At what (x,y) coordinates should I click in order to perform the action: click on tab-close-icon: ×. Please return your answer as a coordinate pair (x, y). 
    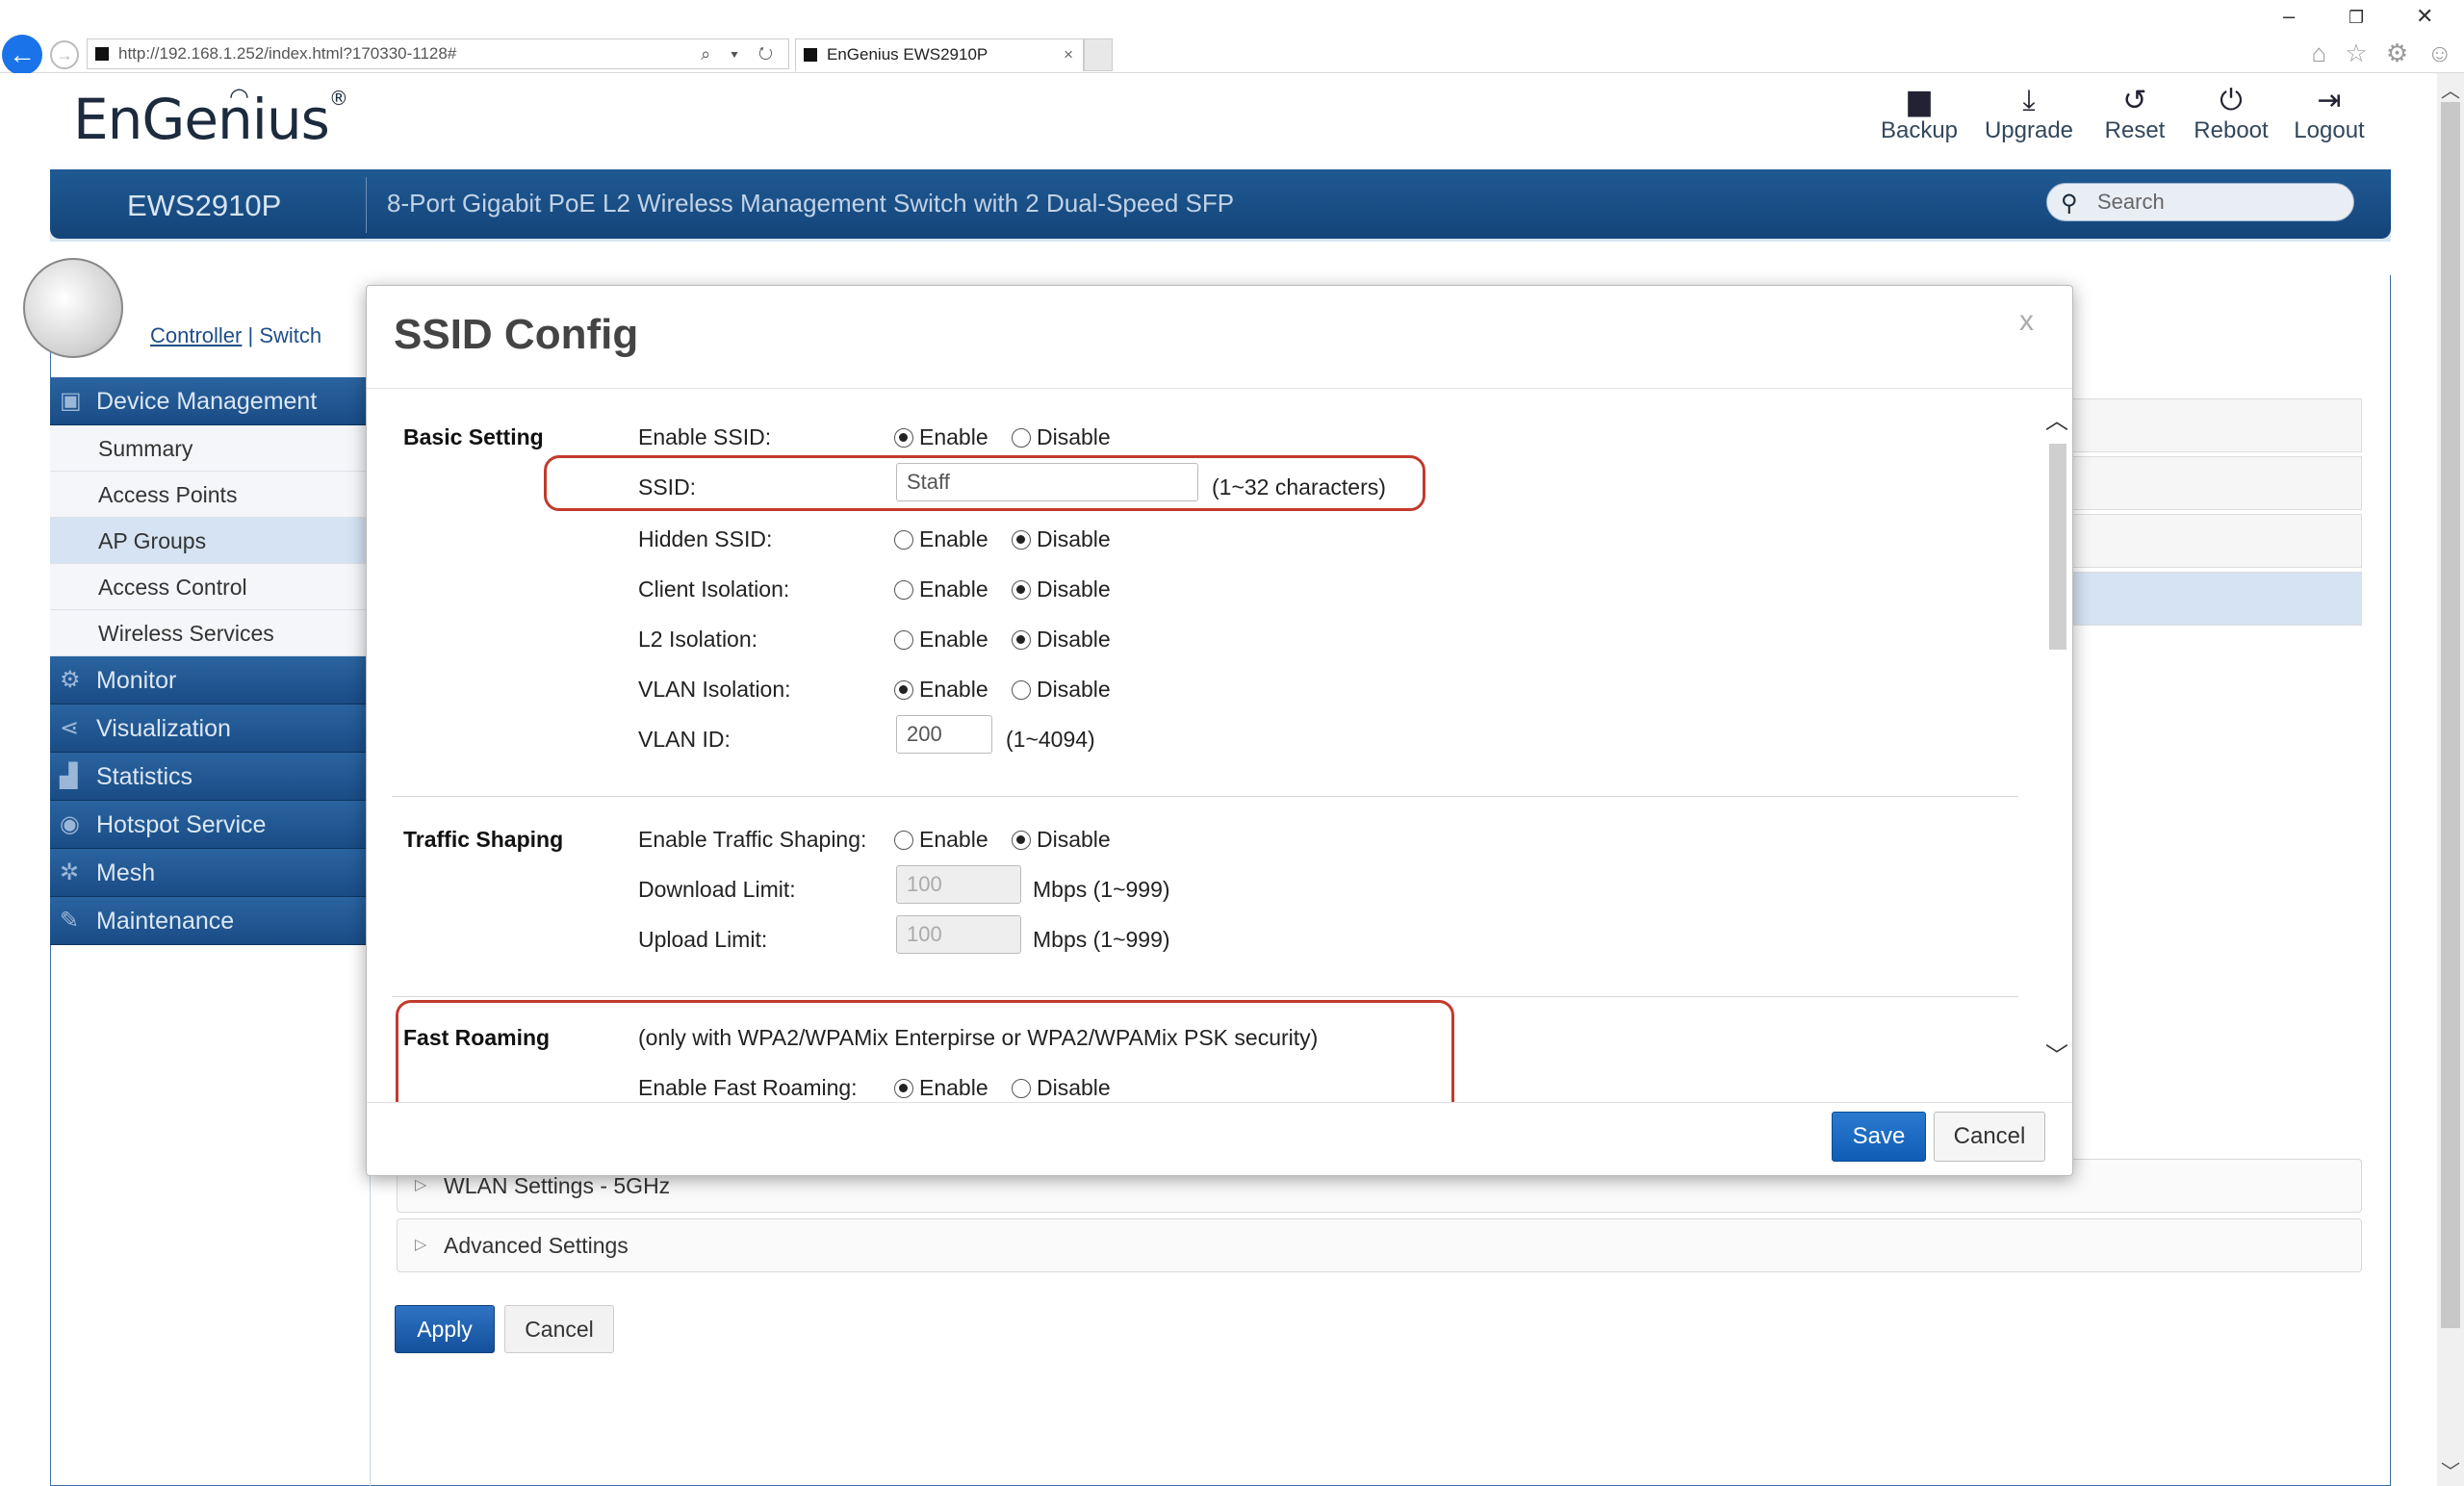
    Looking at the image, I should click on (1068, 54).